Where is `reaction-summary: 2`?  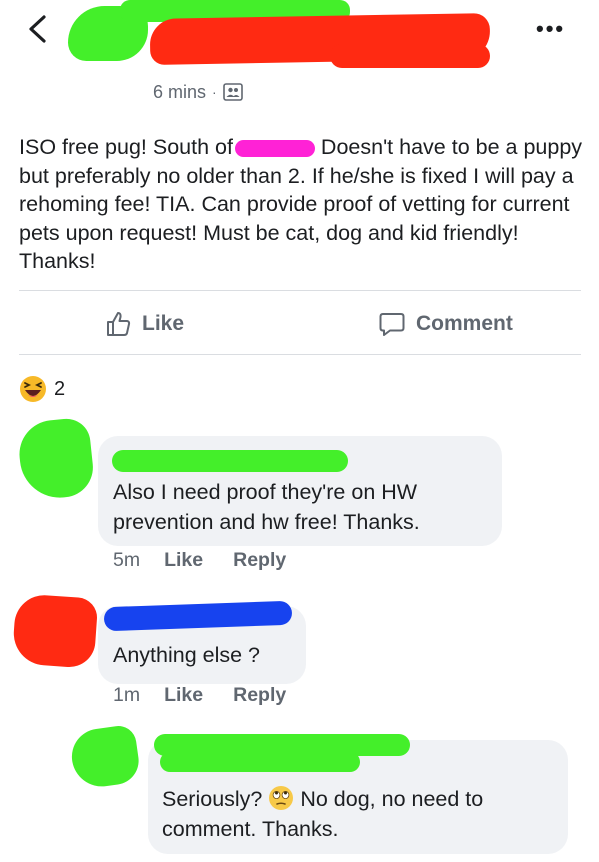
reaction-summary: 2 is located at coordinates (41, 389).